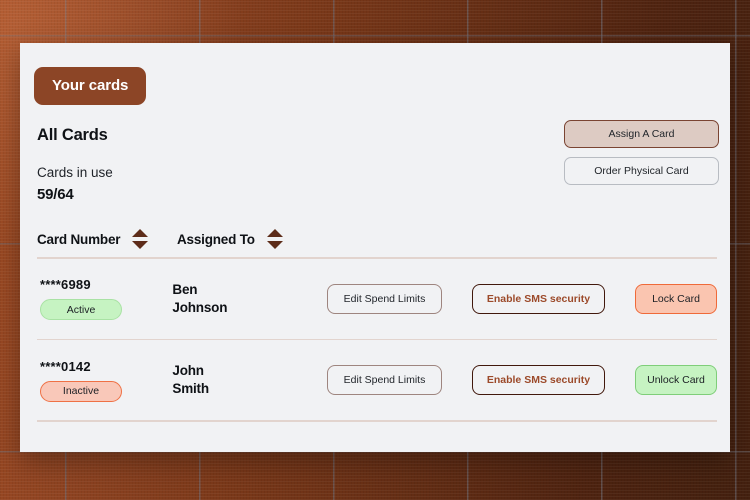 The image size is (750, 500). I want to click on table-footer-divider, so click(377, 421).